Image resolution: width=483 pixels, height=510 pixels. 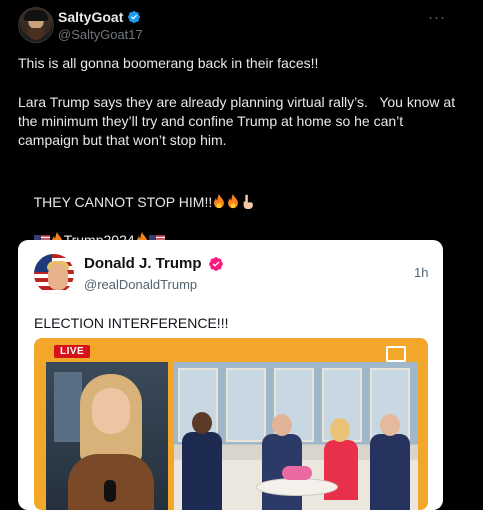 I want to click on author-avatar, so click(x=36, y=25).